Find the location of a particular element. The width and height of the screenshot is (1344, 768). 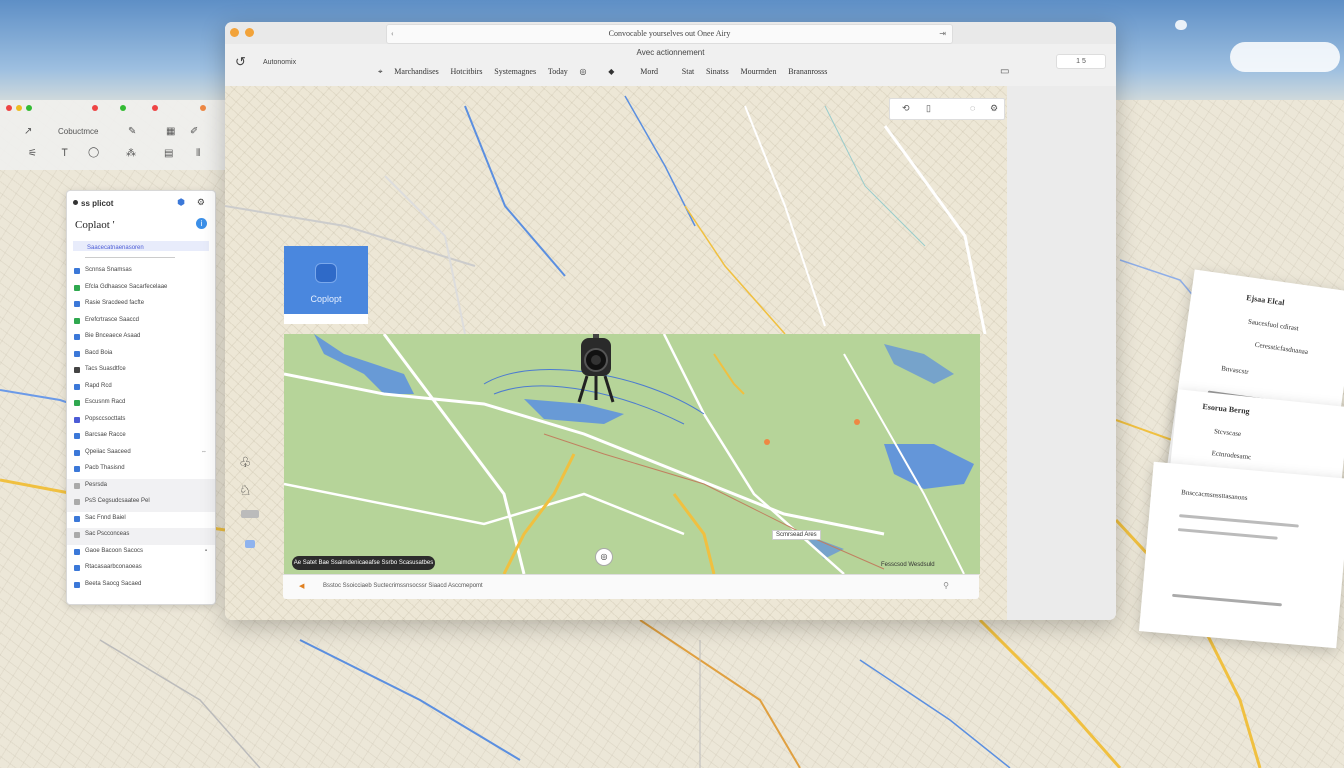

menu-item: Stat is located at coordinates (688, 71).